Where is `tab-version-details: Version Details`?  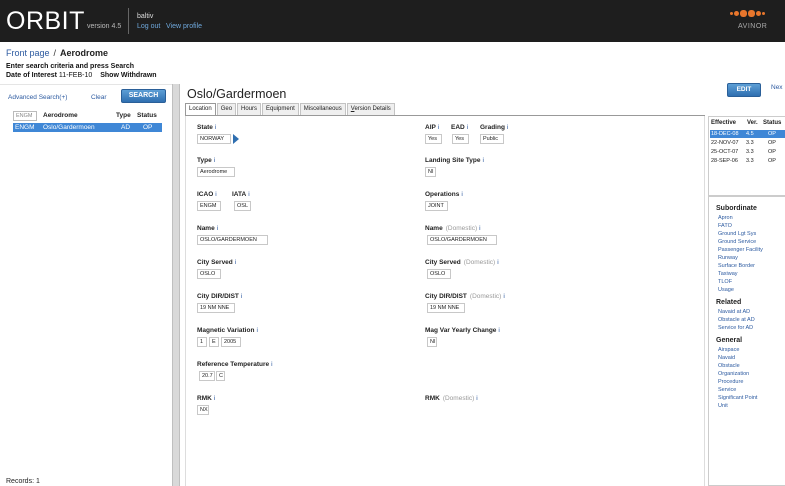
tab-version-details: Version Details is located at coordinates (370, 109).